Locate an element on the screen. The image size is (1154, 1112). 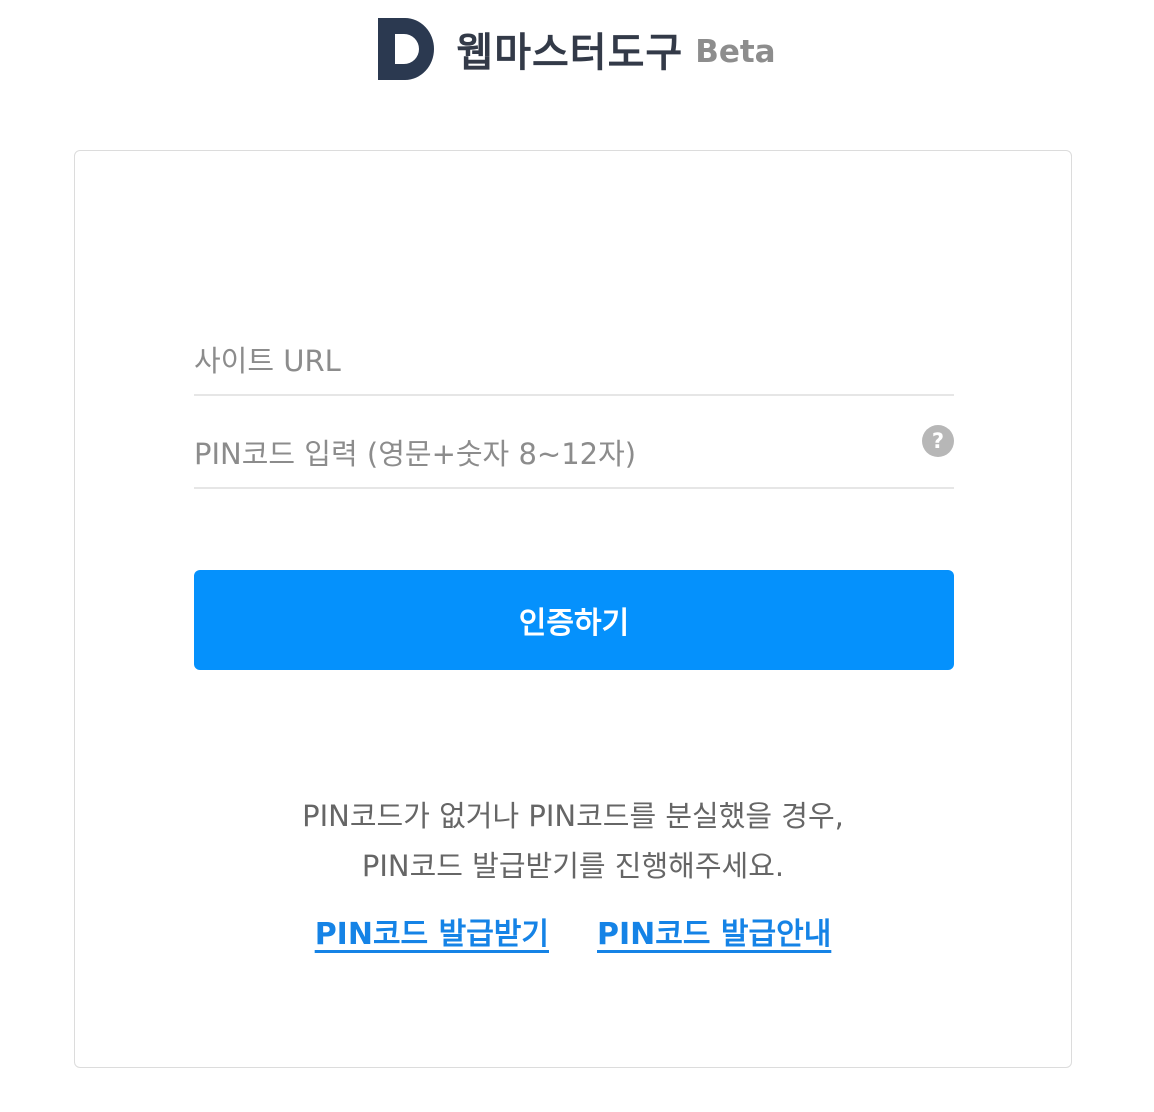
site-url-field is located at coordinates (574, 349).